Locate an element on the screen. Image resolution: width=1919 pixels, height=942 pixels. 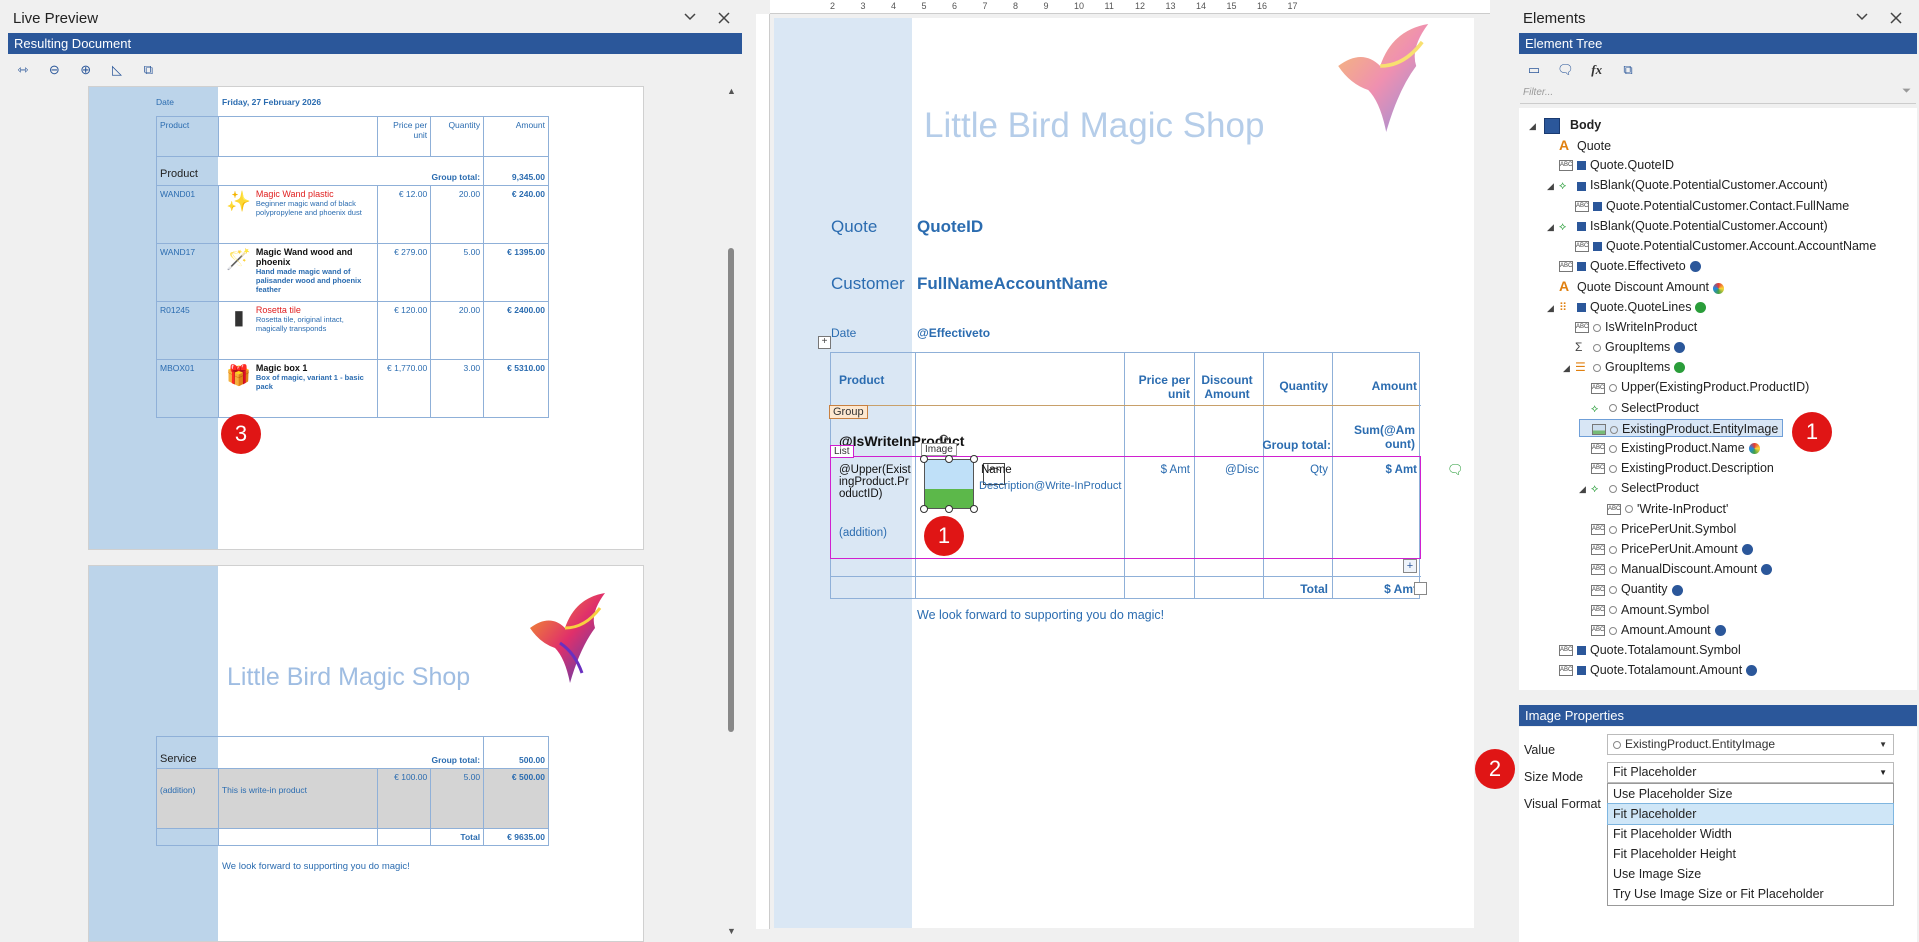
tree-item: ABC ManualDiscount.Amount is located at coordinates (1676, 569).